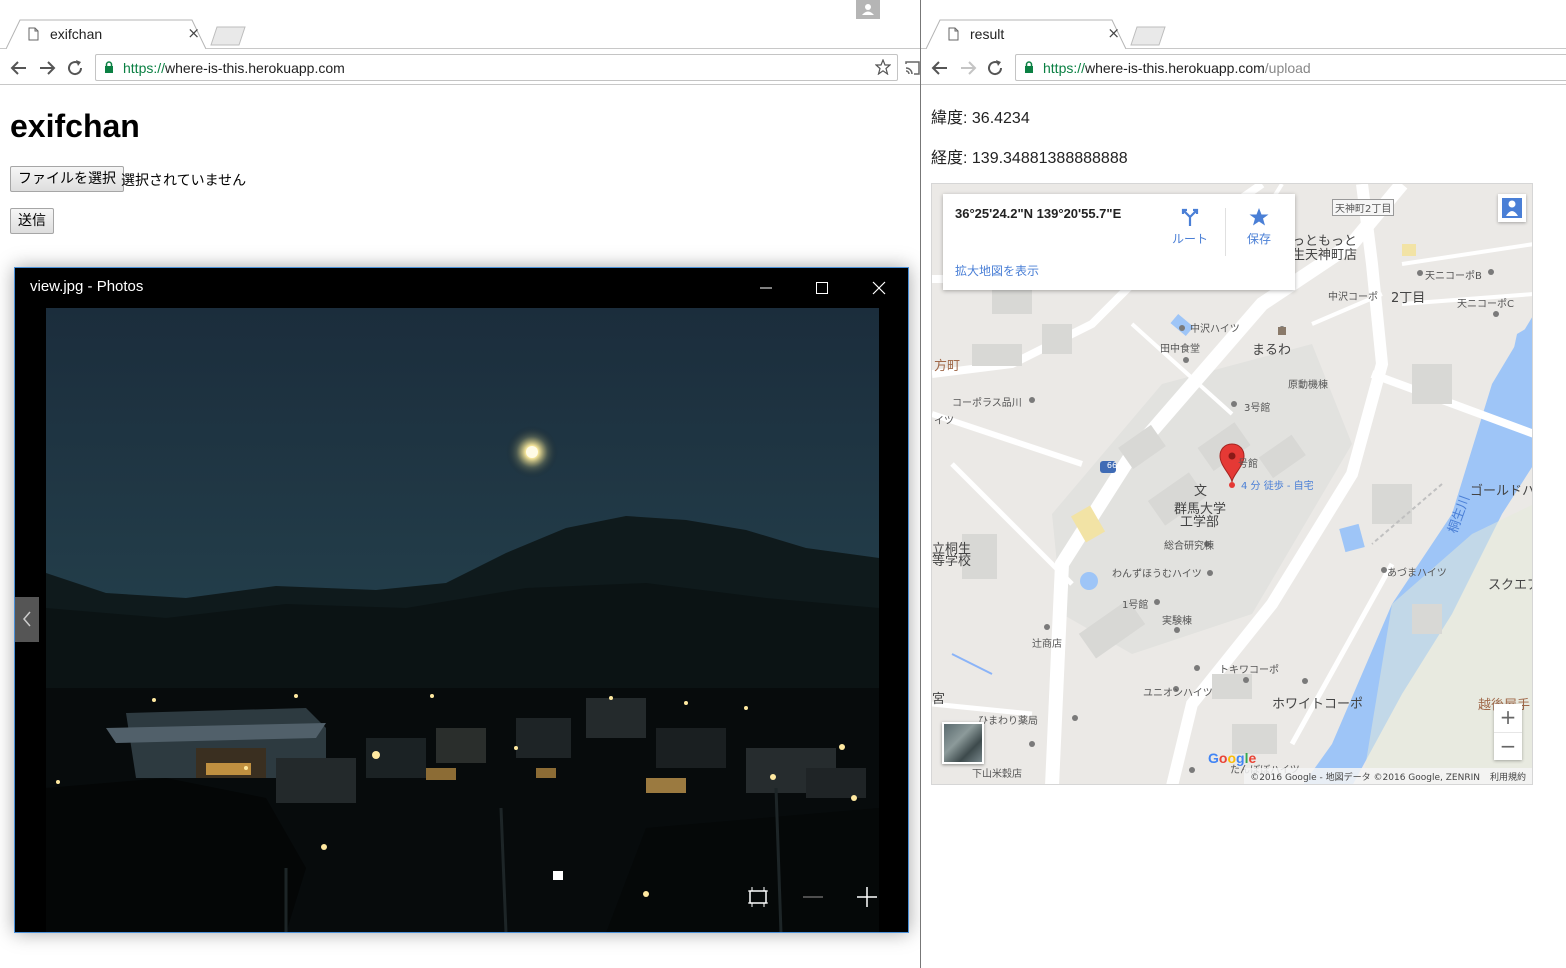  Describe the element at coordinates (1510, 585) in the screenshot. I see `map-label: スクエア` at that location.